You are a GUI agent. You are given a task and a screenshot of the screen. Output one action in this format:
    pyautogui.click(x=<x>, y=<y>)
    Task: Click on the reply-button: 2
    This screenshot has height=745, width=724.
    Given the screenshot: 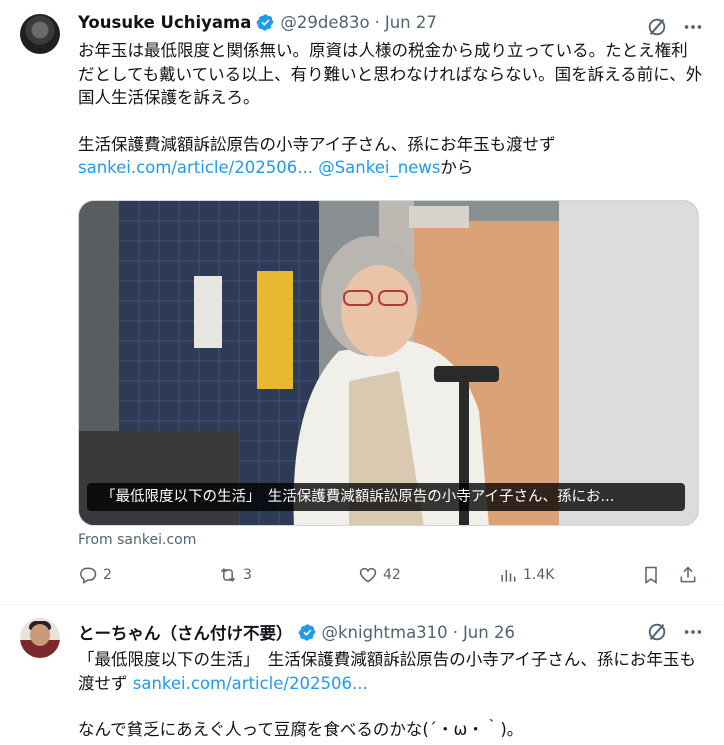 What is the action you would take?
    pyautogui.click(x=95, y=575)
    